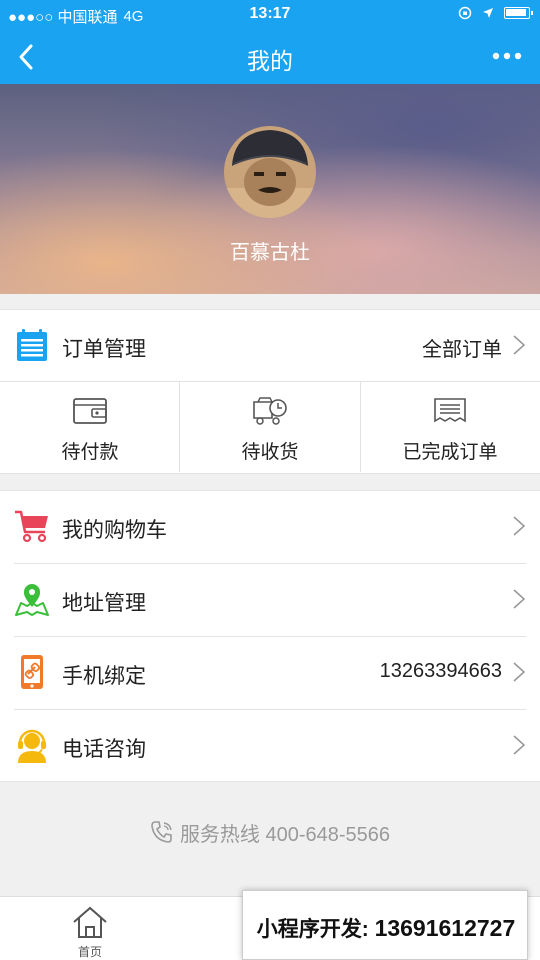 This screenshot has height=960, width=540. I want to click on tab-home: 首页, so click(90, 928).